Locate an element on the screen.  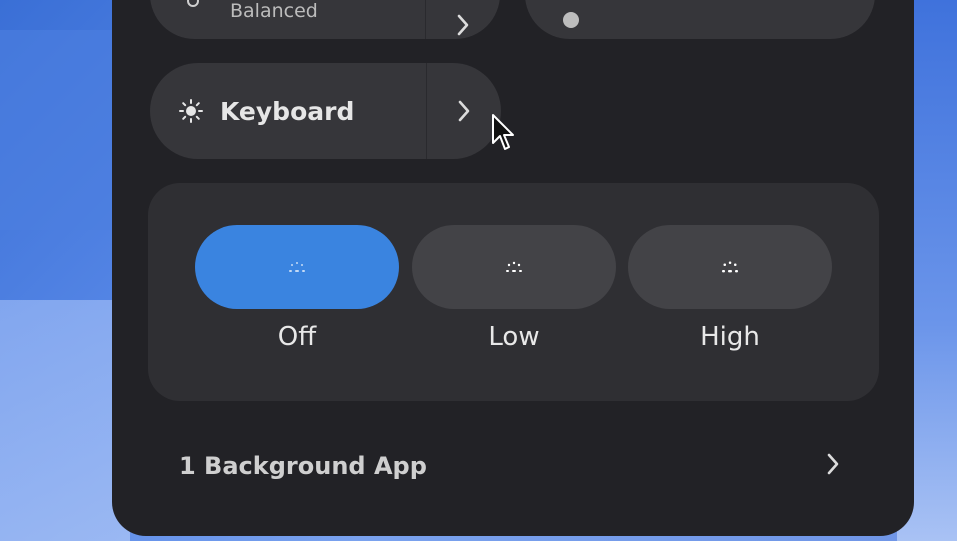
backlight-off-button is located at coordinates (297, 267).